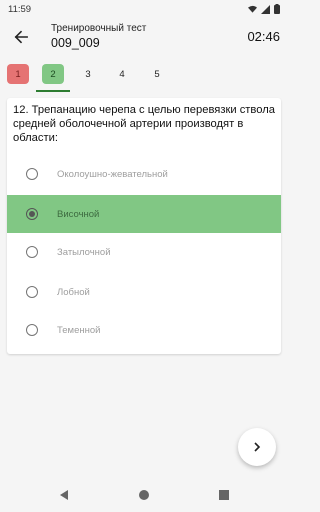 Image resolution: width=320 pixels, height=512 pixels. I want to click on answer-option-4: Лобной, so click(144, 292).